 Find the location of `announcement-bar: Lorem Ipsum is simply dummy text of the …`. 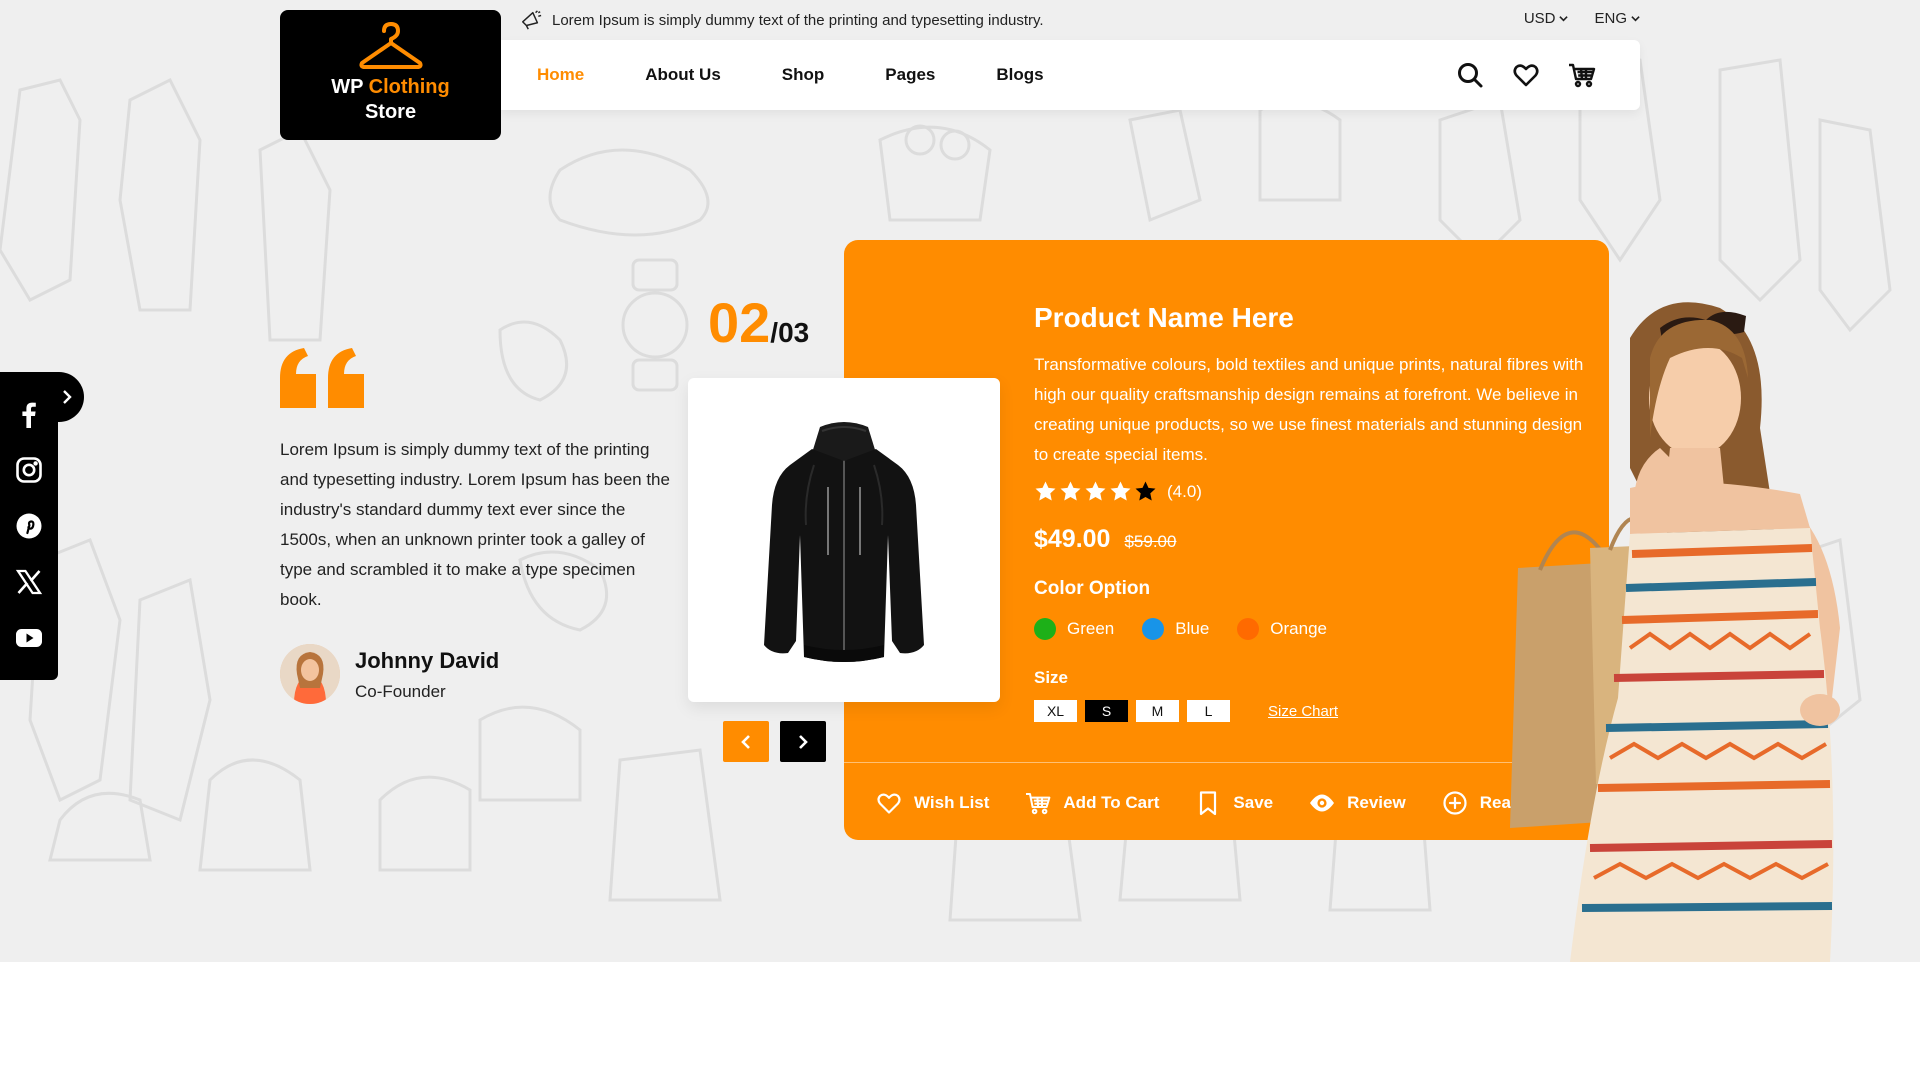

announcement-bar: Lorem Ipsum is simply dummy text of the … is located at coordinates (1080, 20).